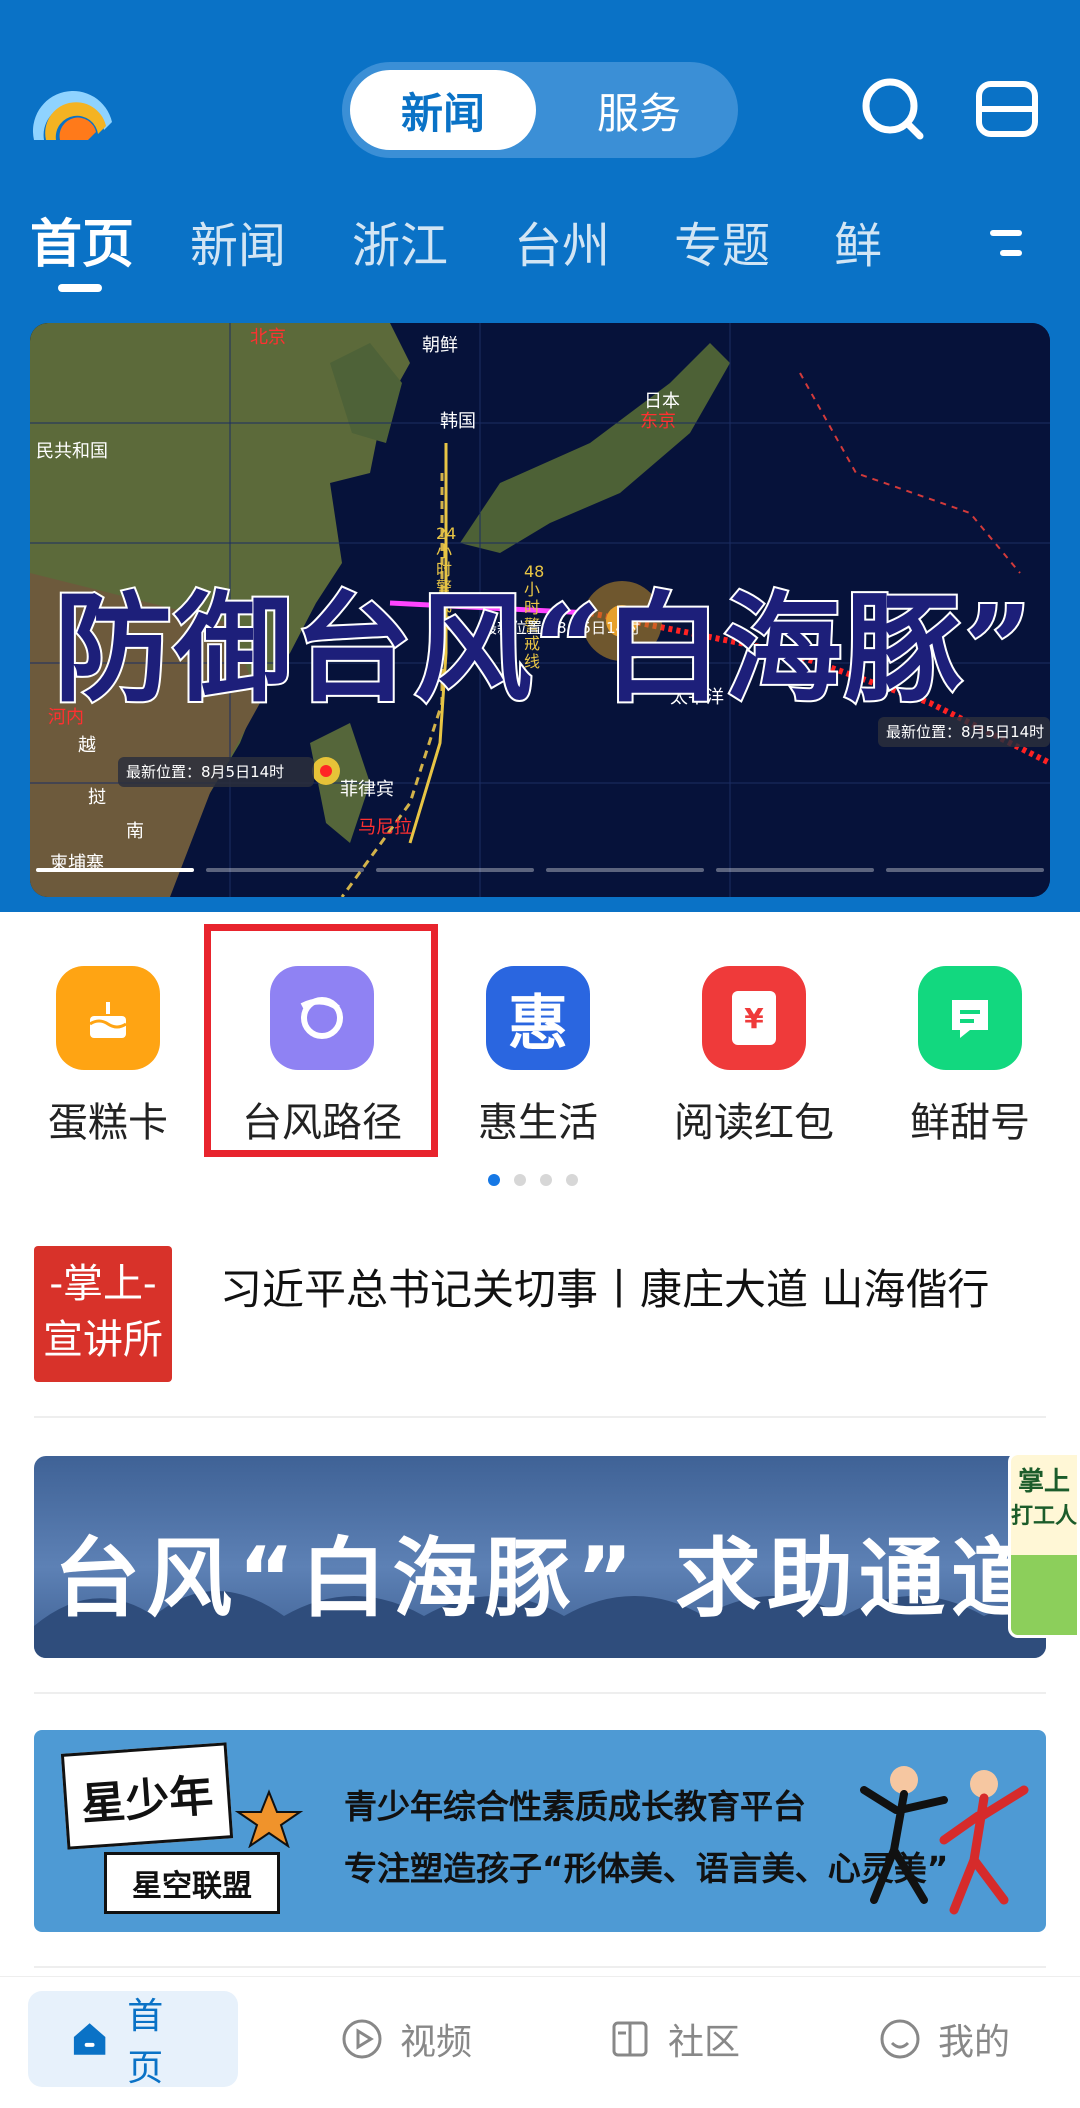 The height and width of the screenshot is (2108, 1080). I want to click on quick-link-hui-life: 惠 惠生活, so click(538, 1057).